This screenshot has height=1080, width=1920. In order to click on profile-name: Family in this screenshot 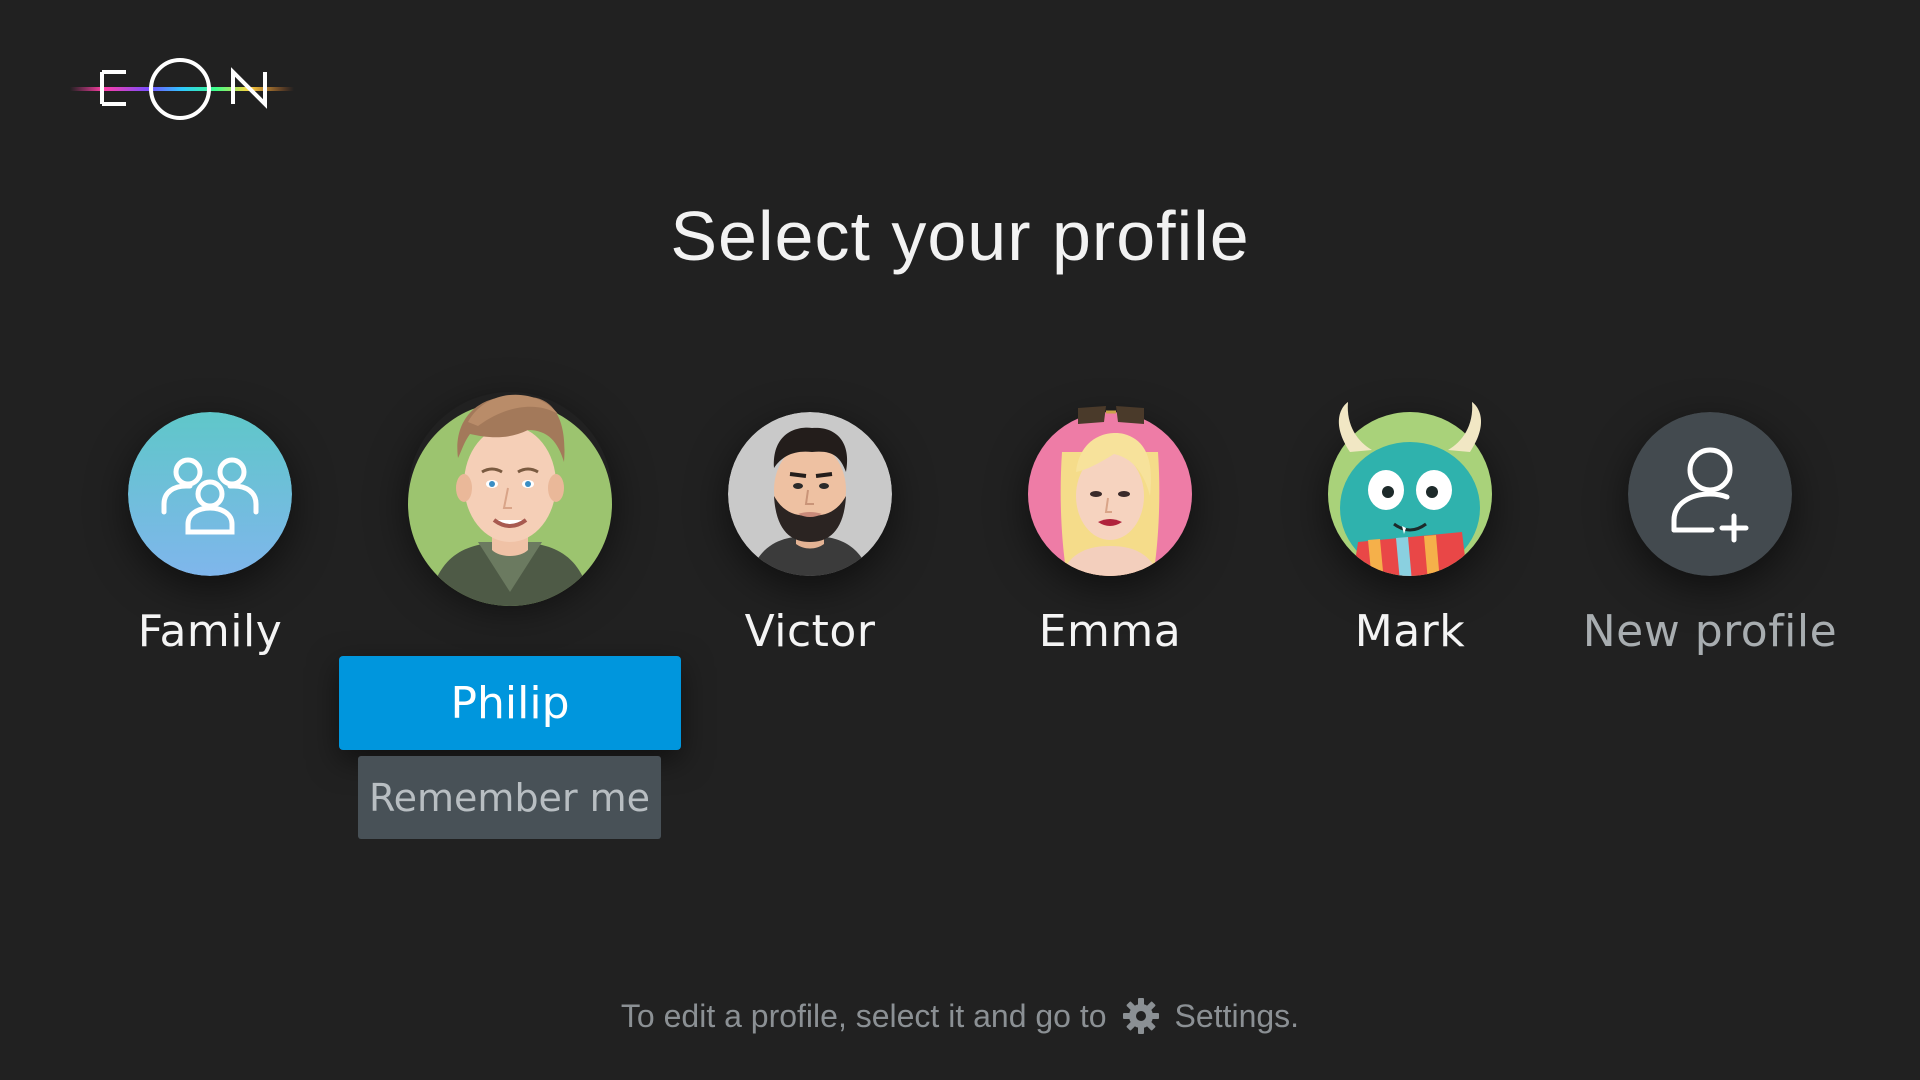, I will do `click(210, 631)`.